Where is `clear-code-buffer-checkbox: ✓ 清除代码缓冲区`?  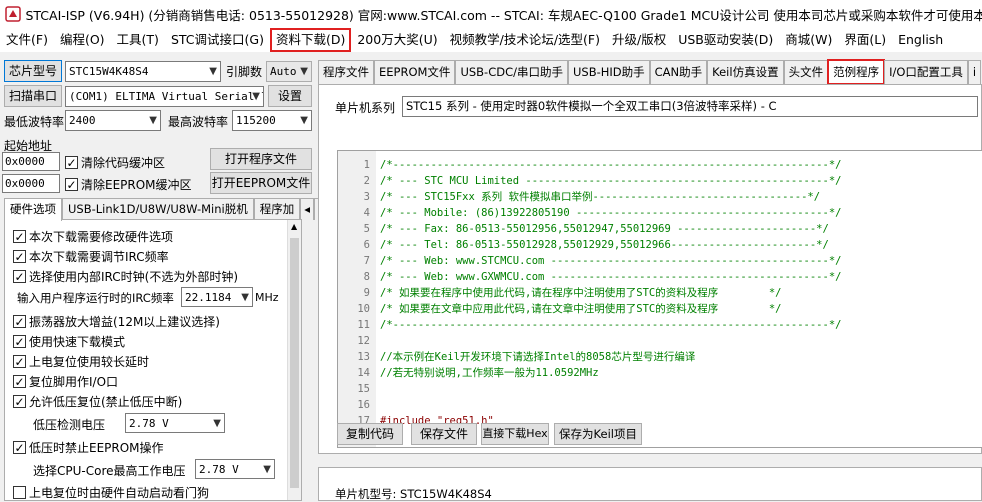
clear-code-buffer-checkbox: ✓ 清除代码缓冲区 is located at coordinates (115, 162).